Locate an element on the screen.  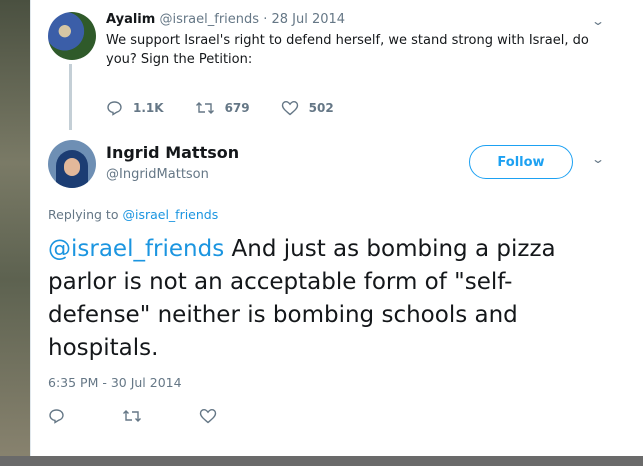
parent-tweet-header: Ayalim @israel_friends · 28 Jul 2014 is located at coordinates (225, 19).